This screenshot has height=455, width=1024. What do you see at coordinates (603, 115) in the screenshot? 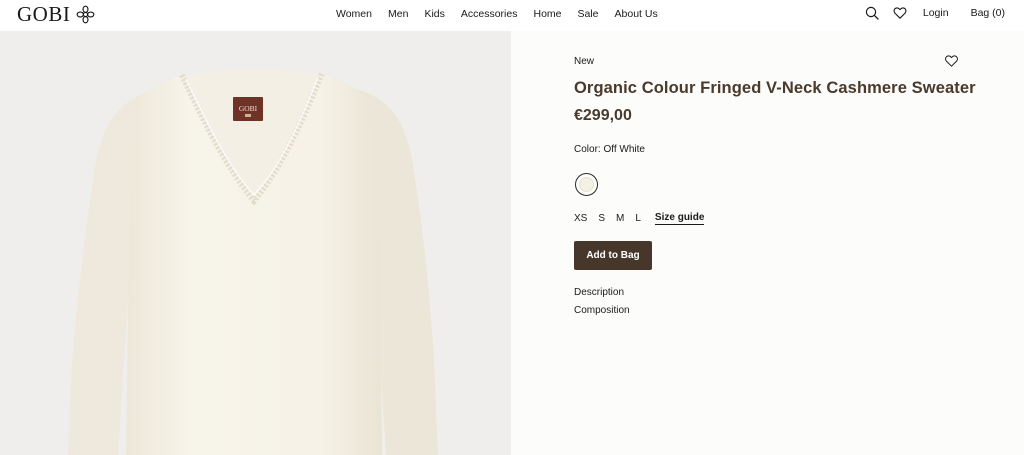
I see `product-price: €299,00` at bounding box center [603, 115].